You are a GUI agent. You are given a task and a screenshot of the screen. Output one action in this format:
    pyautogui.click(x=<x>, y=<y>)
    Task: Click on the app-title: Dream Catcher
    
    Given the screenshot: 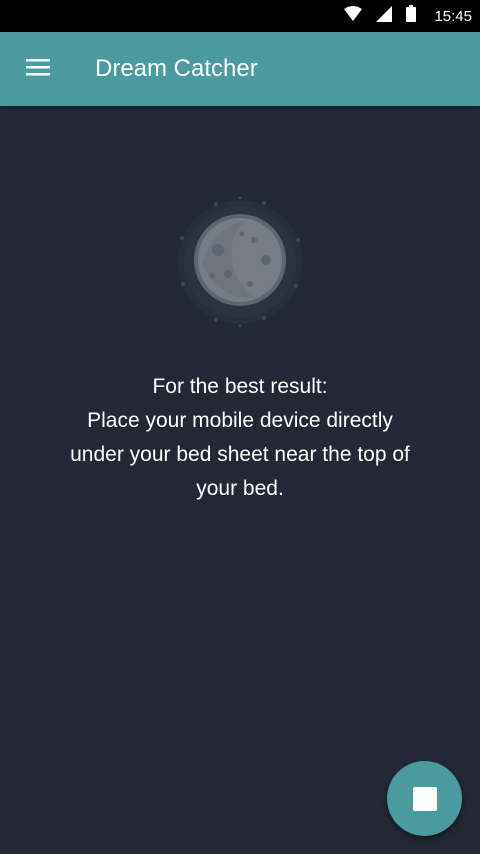 What is the action you would take?
    pyautogui.click(x=176, y=68)
    